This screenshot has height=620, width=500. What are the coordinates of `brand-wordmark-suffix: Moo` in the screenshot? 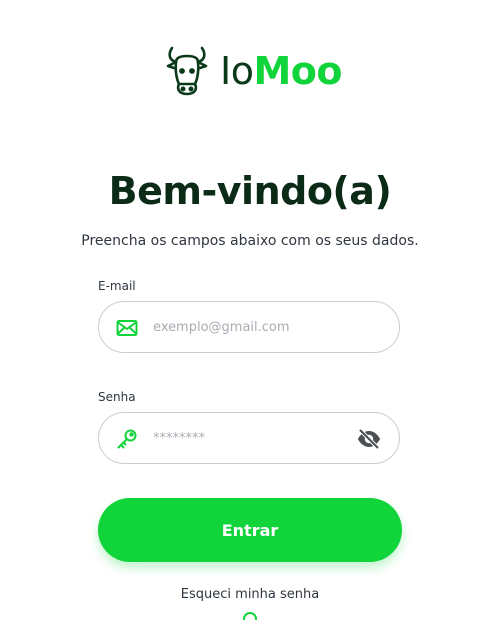 It's located at (297, 71).